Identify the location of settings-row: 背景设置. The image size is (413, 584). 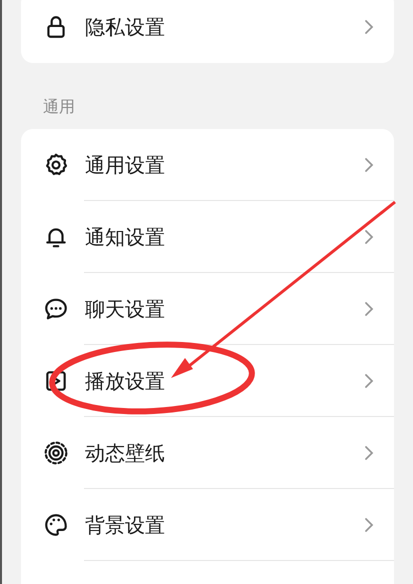
(207, 525).